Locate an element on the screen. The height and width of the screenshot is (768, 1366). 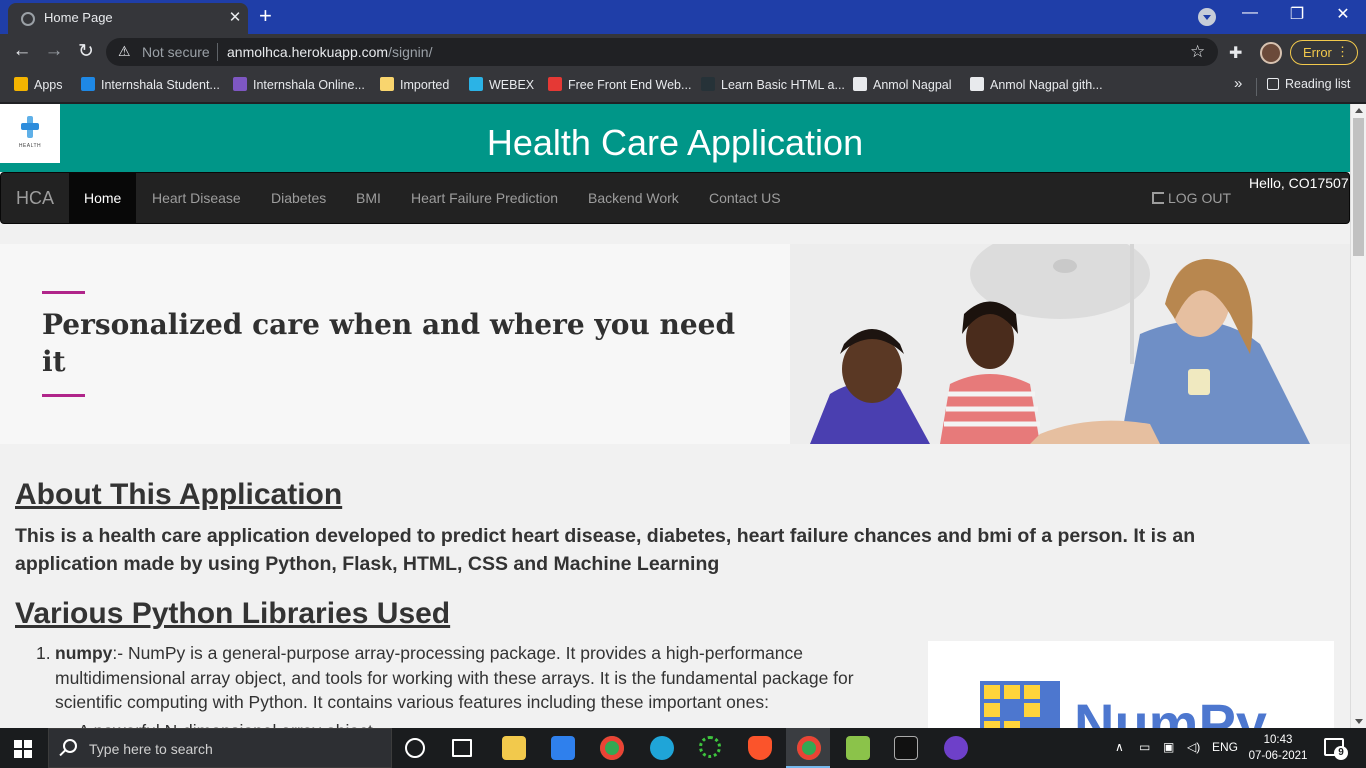
github-desktop-icon is located at coordinates (956, 748).